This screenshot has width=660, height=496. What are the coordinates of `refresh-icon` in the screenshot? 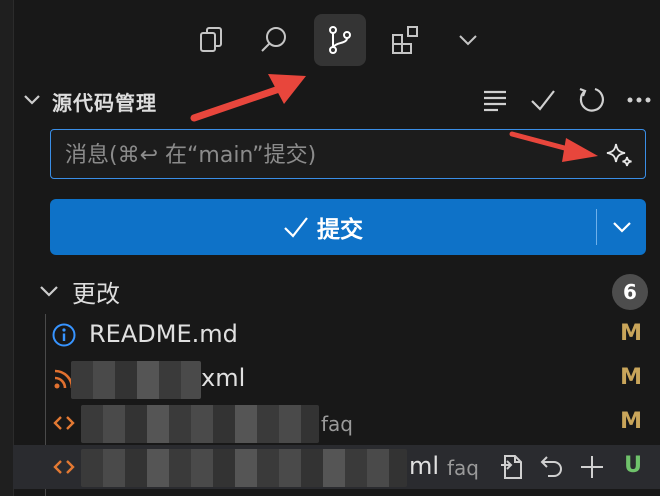 It's located at (591, 99).